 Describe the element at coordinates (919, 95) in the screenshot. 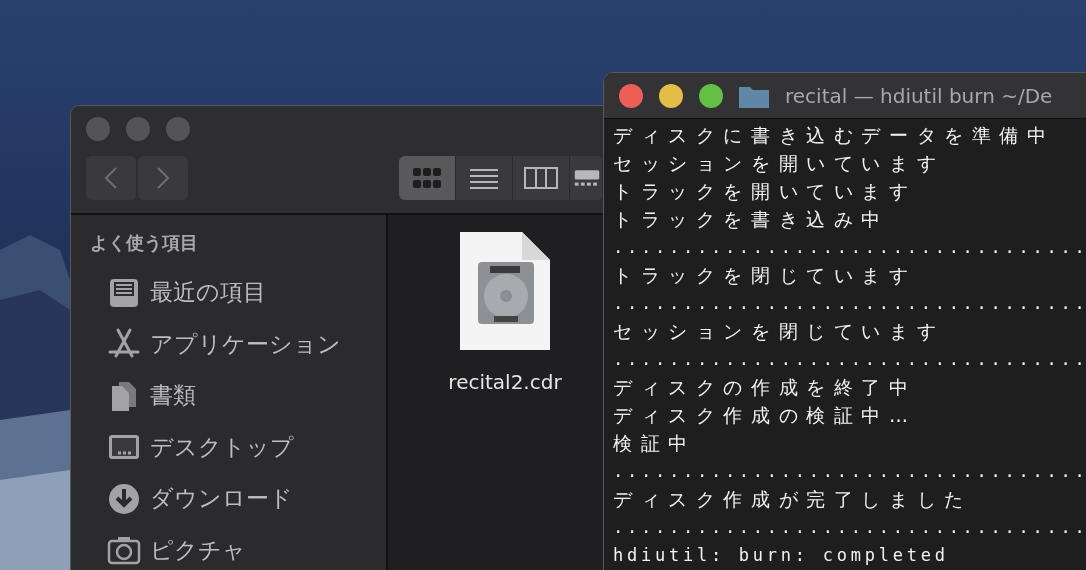

I see `window-title: recital — hdiutil burn ~/De` at that location.